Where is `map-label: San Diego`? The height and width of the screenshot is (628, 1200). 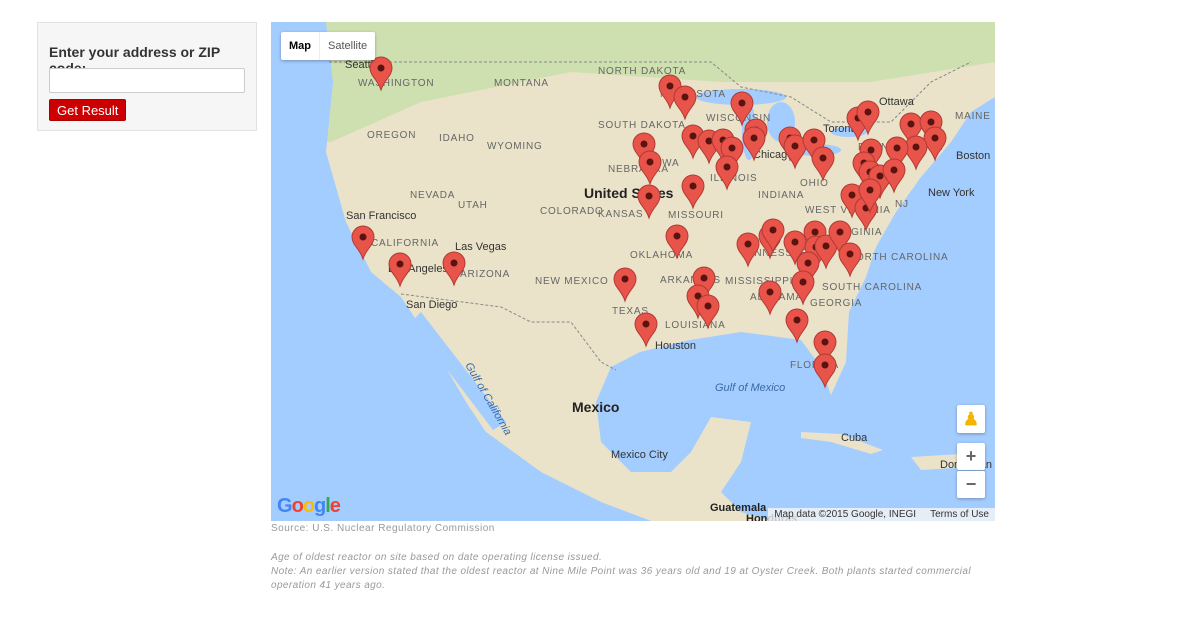
map-label: San Diego is located at coordinates (431, 305).